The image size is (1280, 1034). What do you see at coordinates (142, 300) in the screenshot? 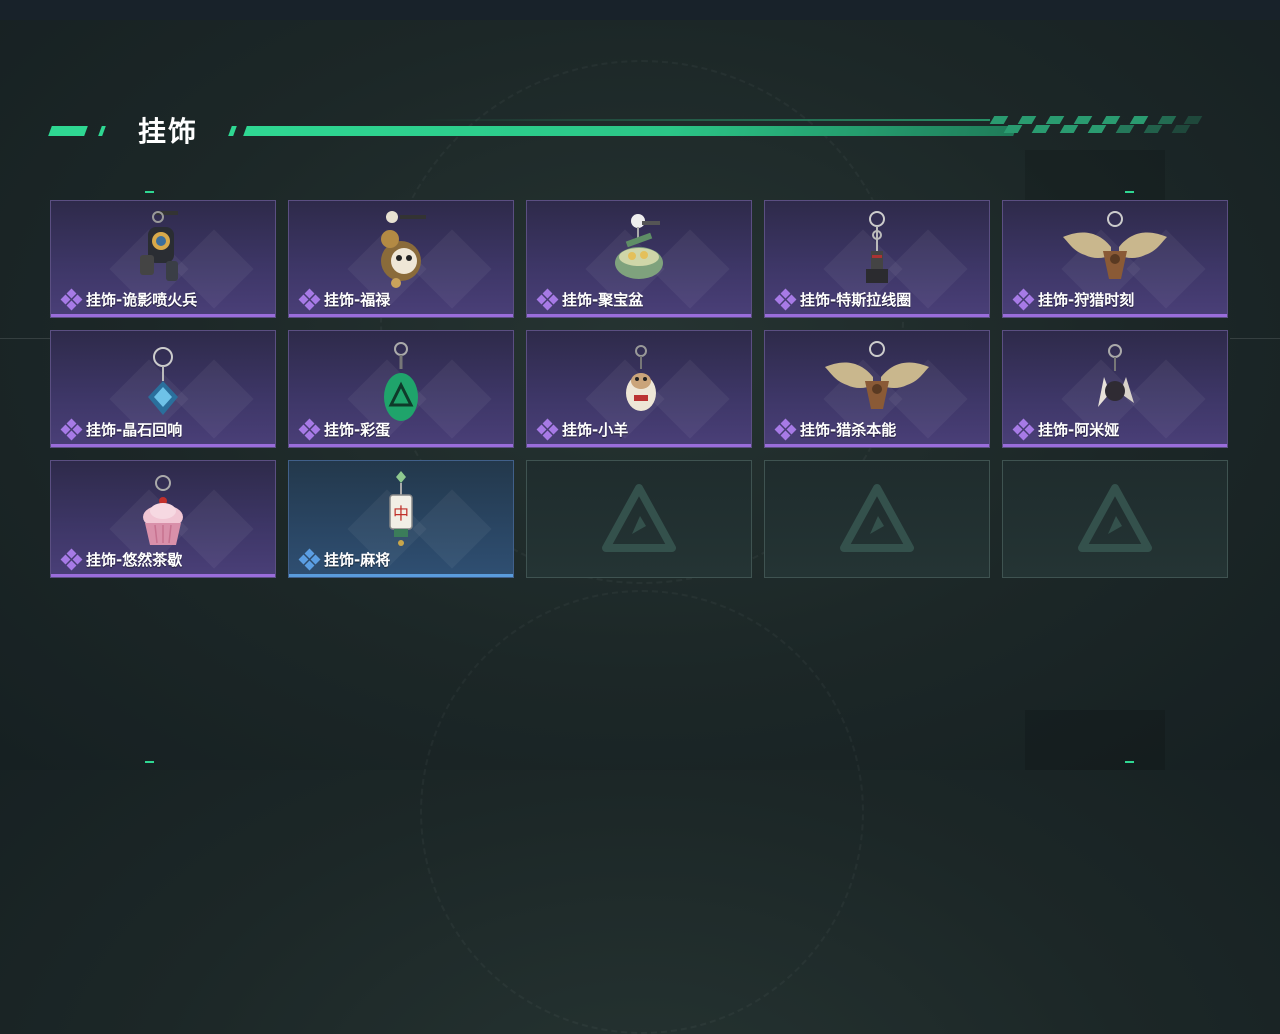
I see `charm-name: 挂饰-诡影喷火兵` at bounding box center [142, 300].